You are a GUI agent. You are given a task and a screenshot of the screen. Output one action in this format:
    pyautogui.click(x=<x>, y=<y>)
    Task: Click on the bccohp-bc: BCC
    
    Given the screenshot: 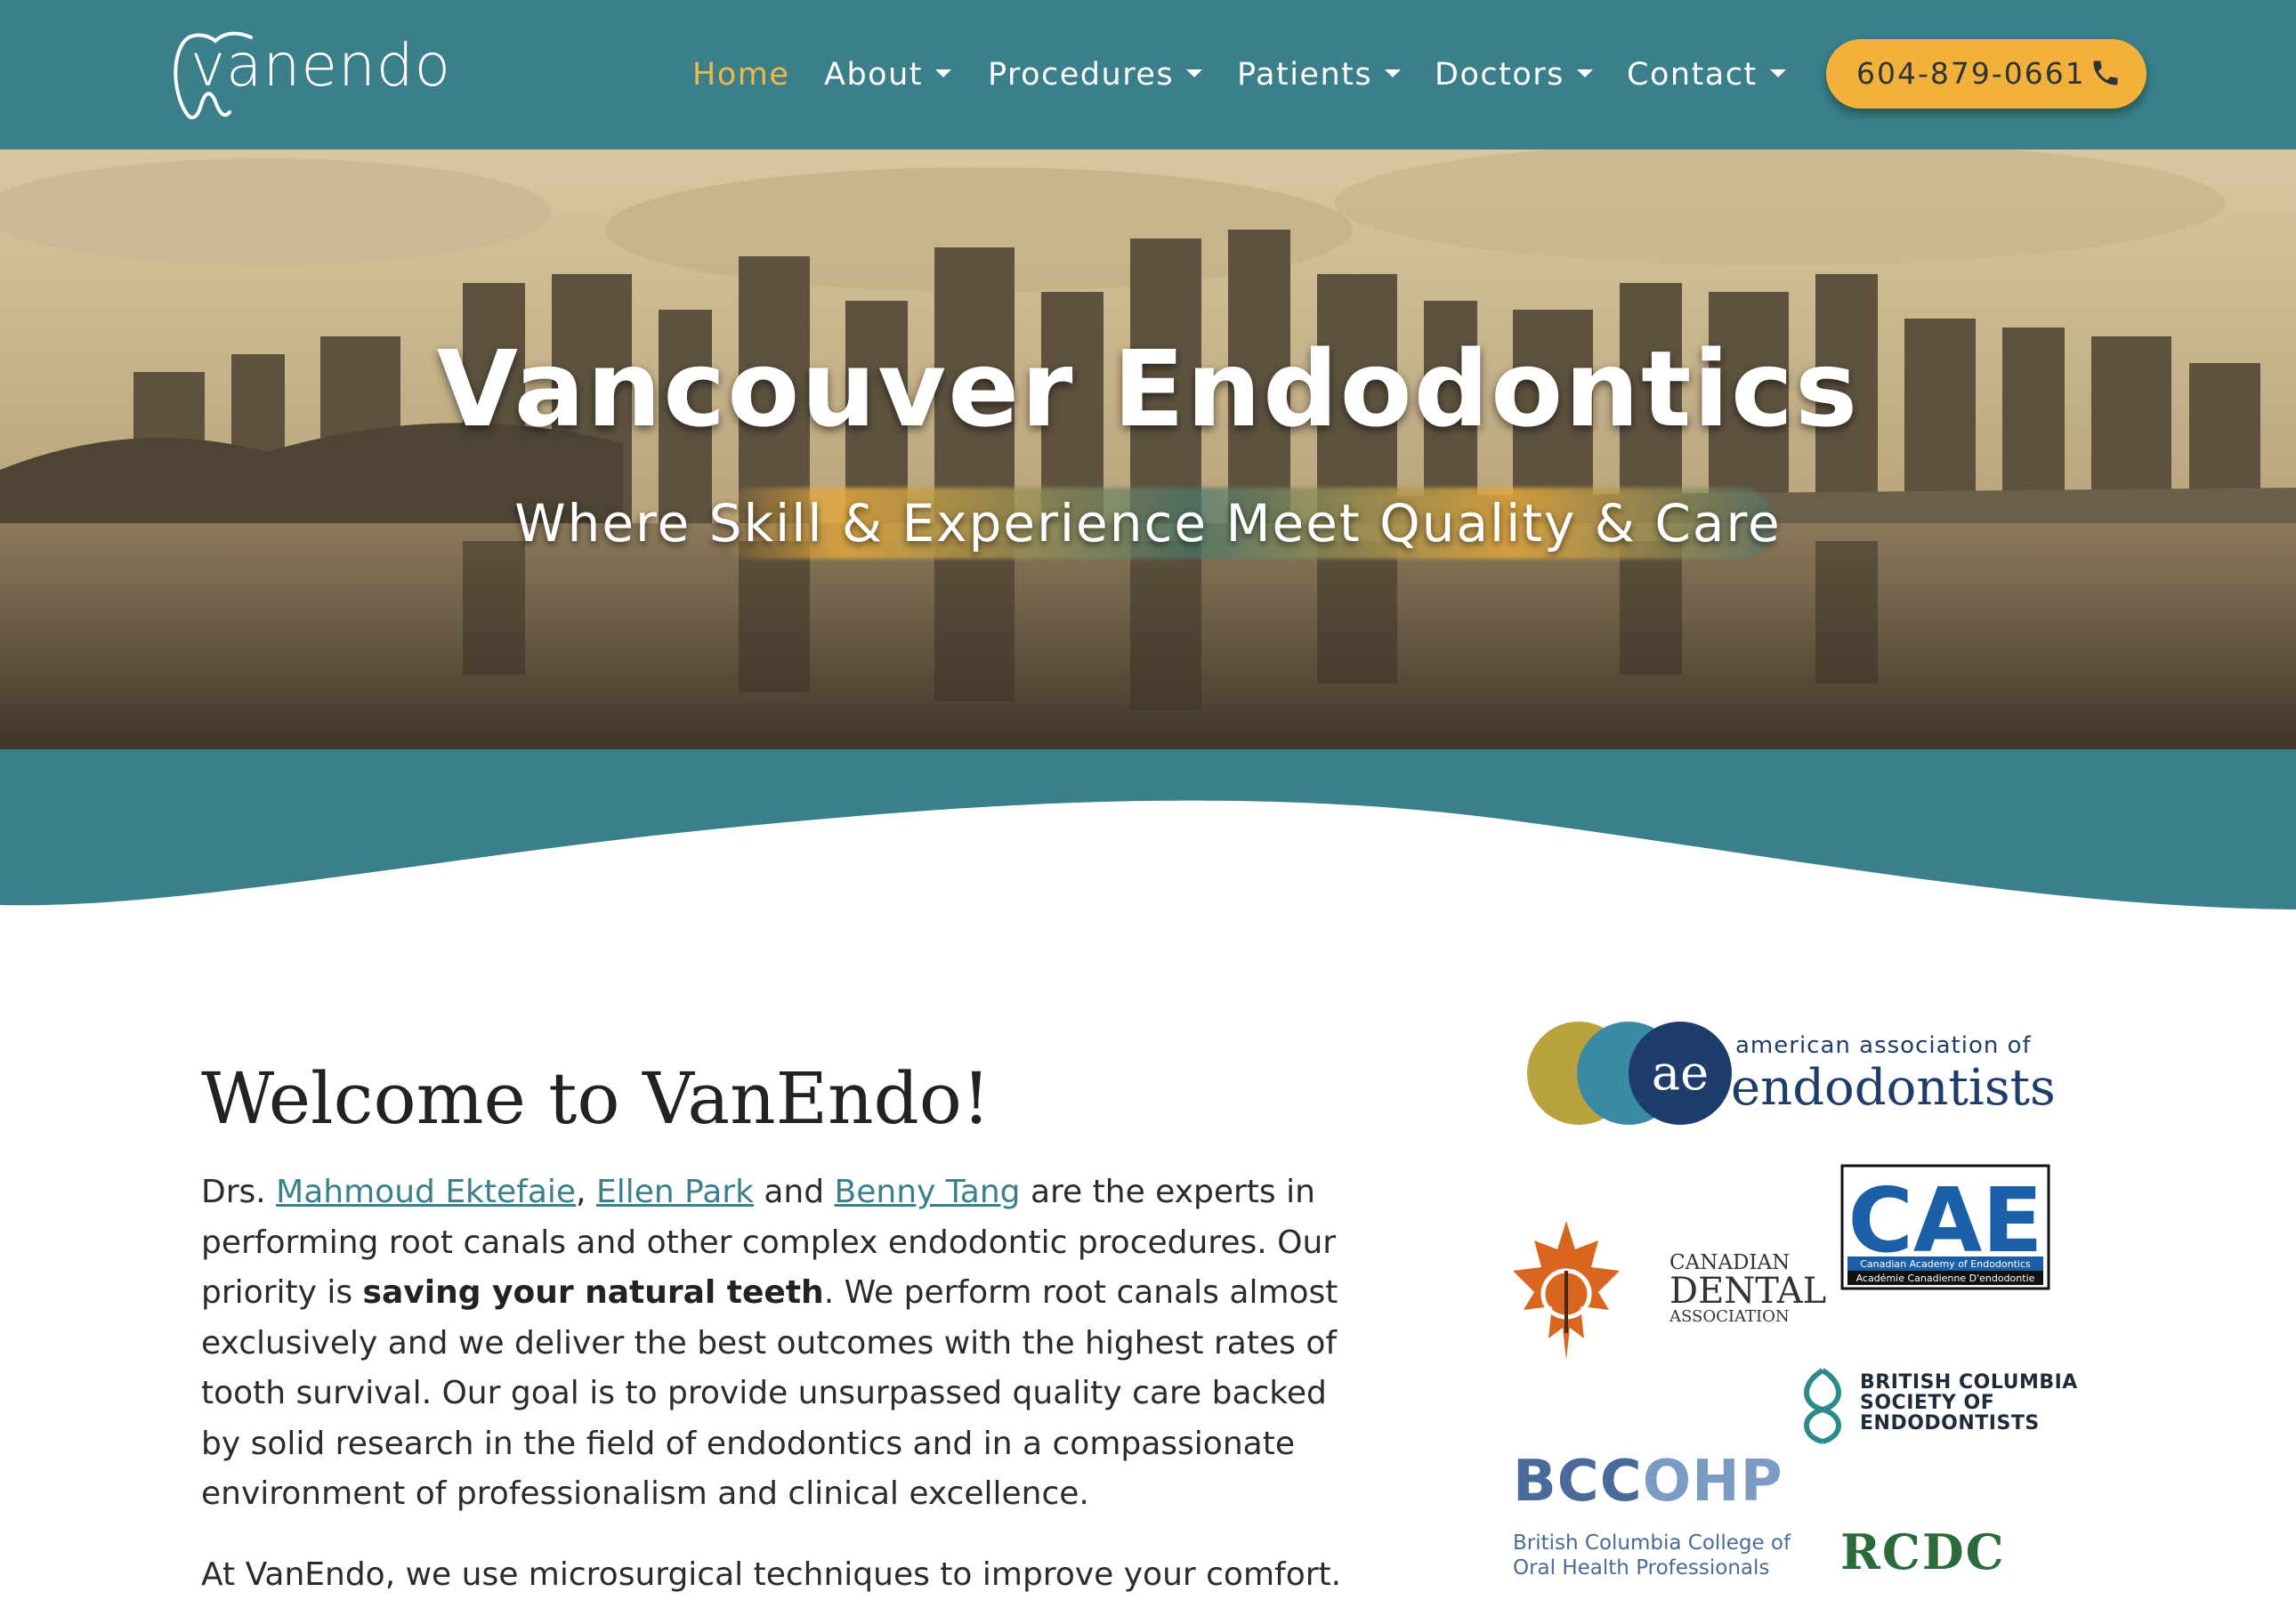 What is the action you would take?
    pyautogui.click(x=1578, y=1482)
    